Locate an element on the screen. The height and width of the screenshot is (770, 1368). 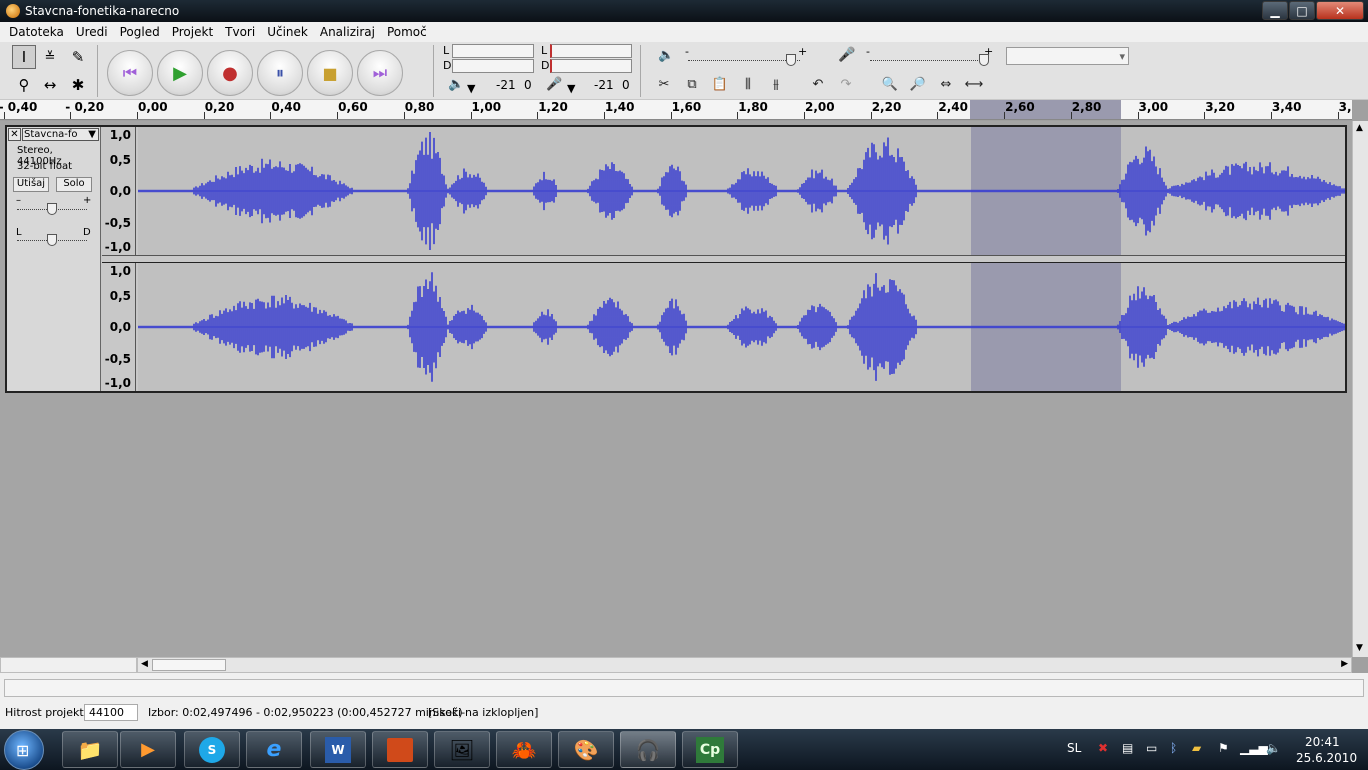
ruler-tick-label: 1,80 is located at coordinates (753, 107).